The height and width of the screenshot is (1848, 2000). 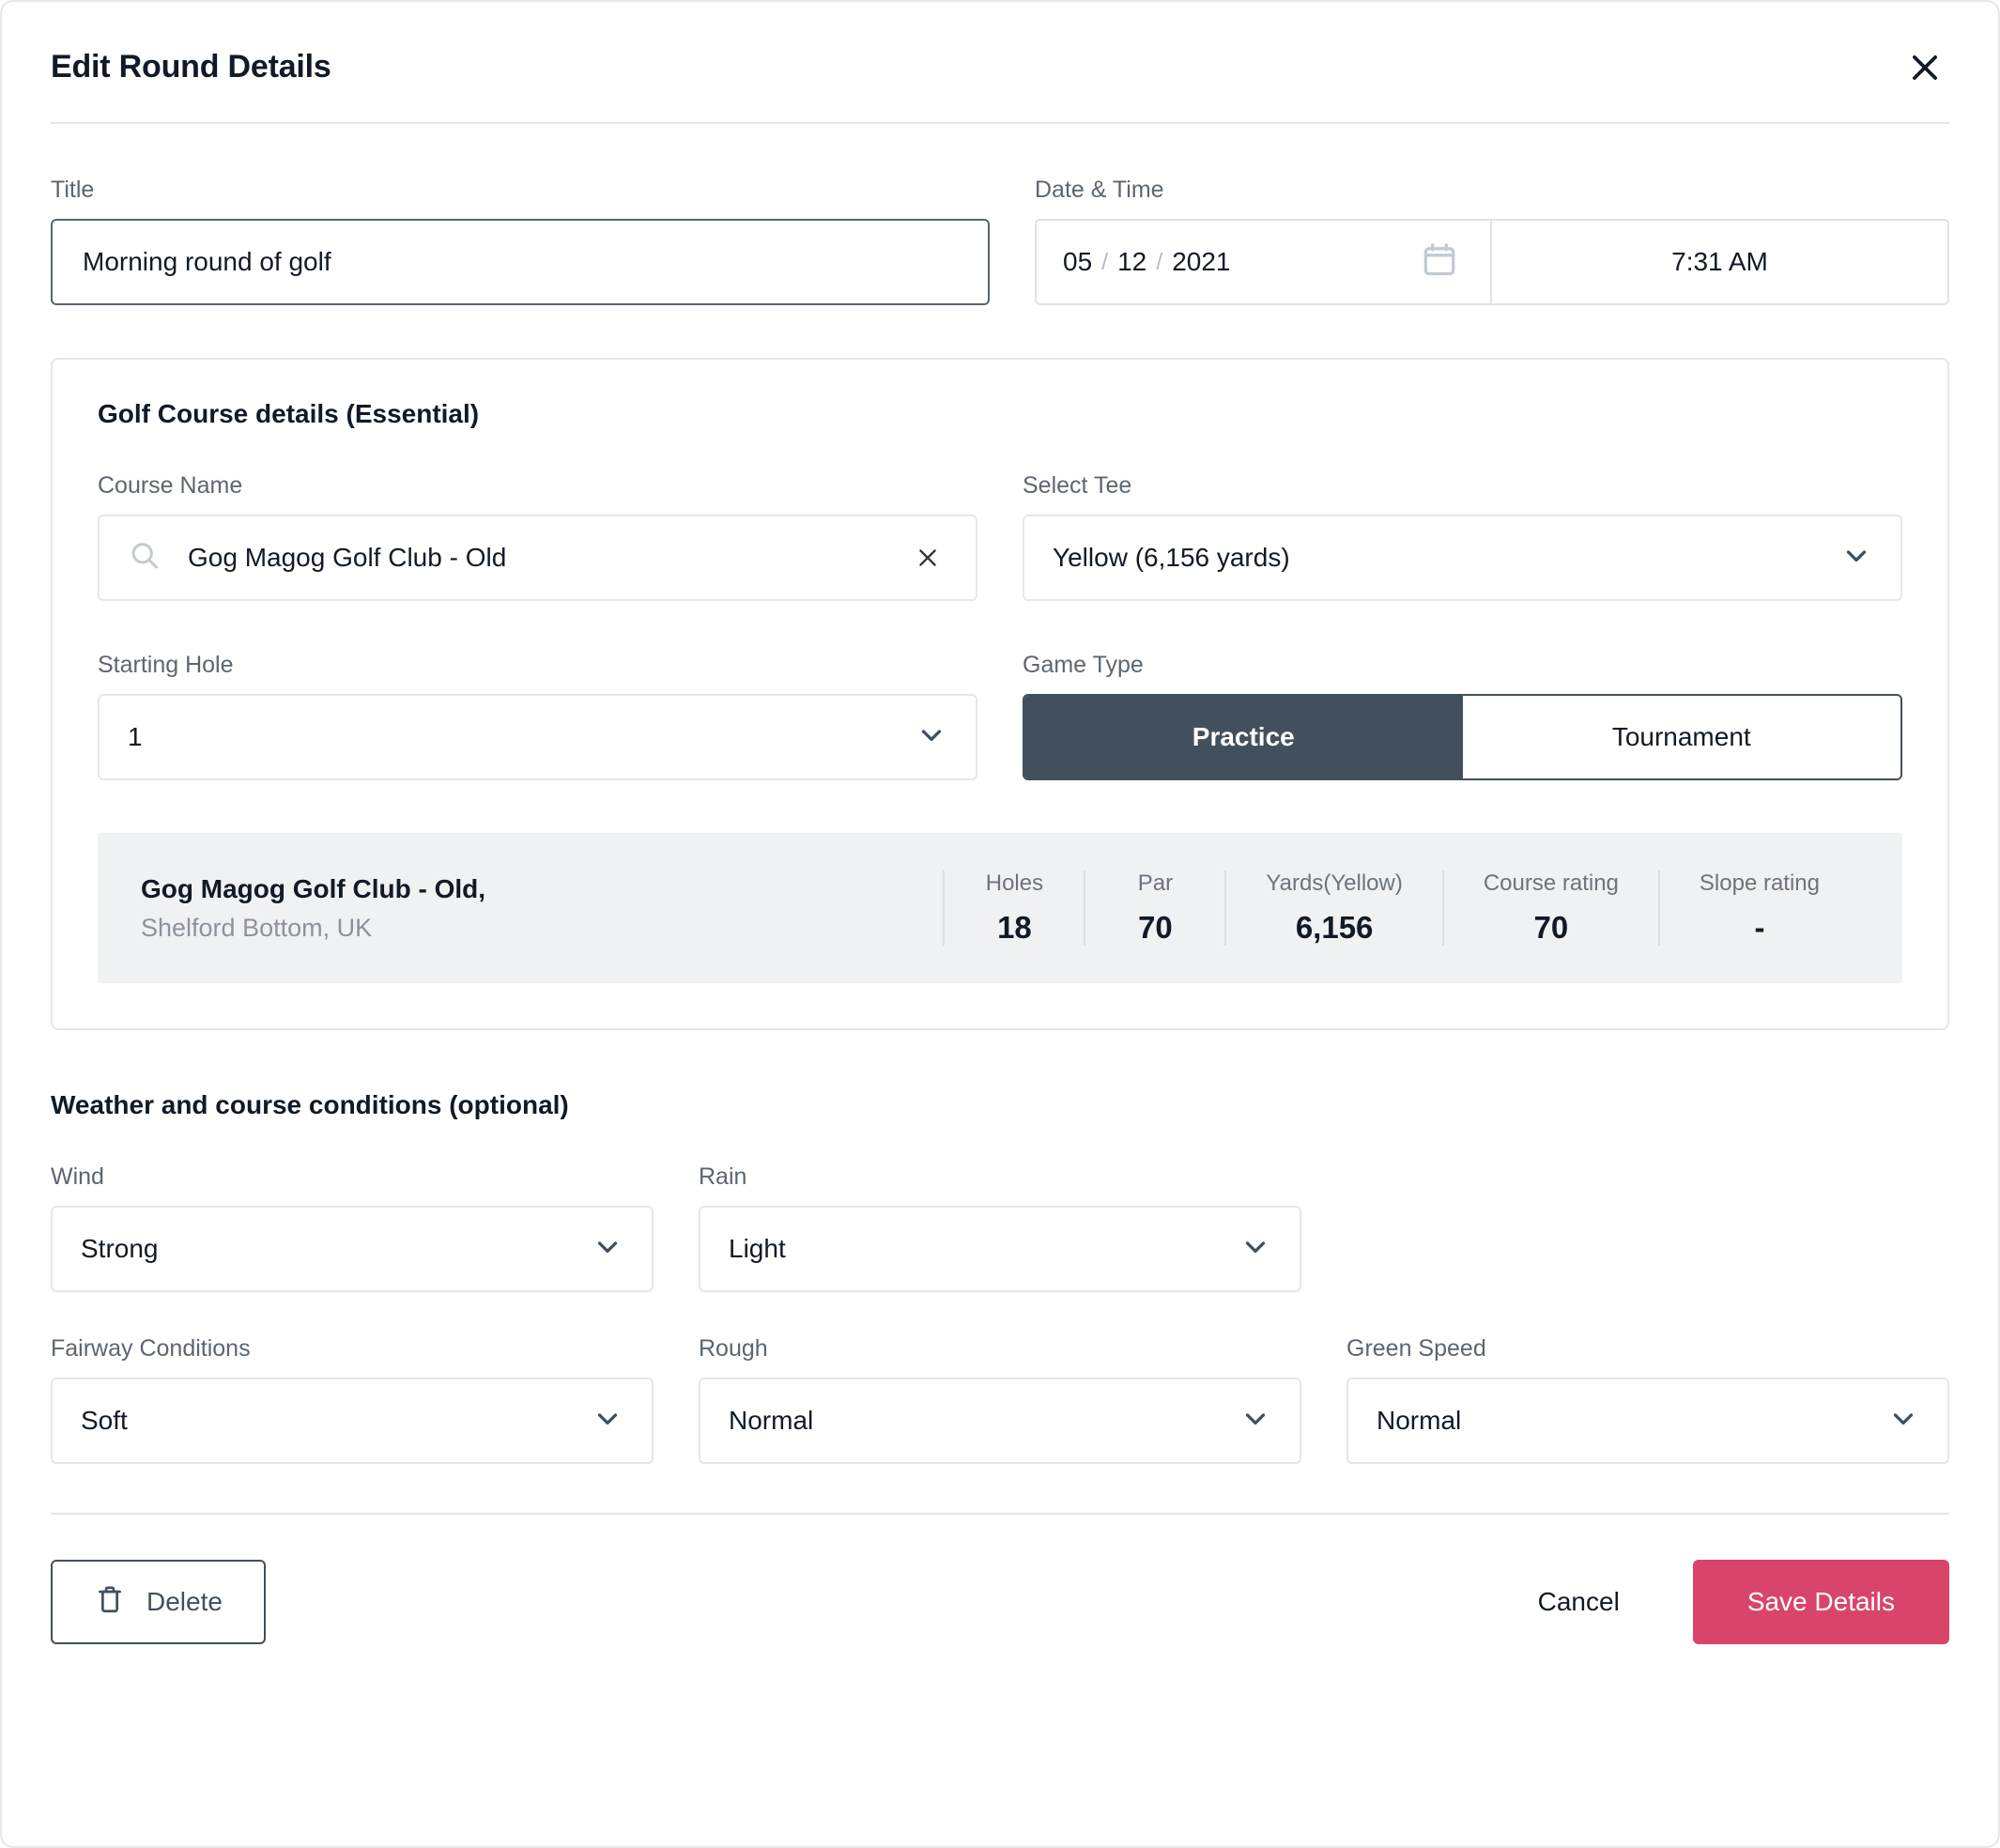 What do you see at coordinates (104, 1420) in the screenshot?
I see `fairway-conditions-value: Soft` at bounding box center [104, 1420].